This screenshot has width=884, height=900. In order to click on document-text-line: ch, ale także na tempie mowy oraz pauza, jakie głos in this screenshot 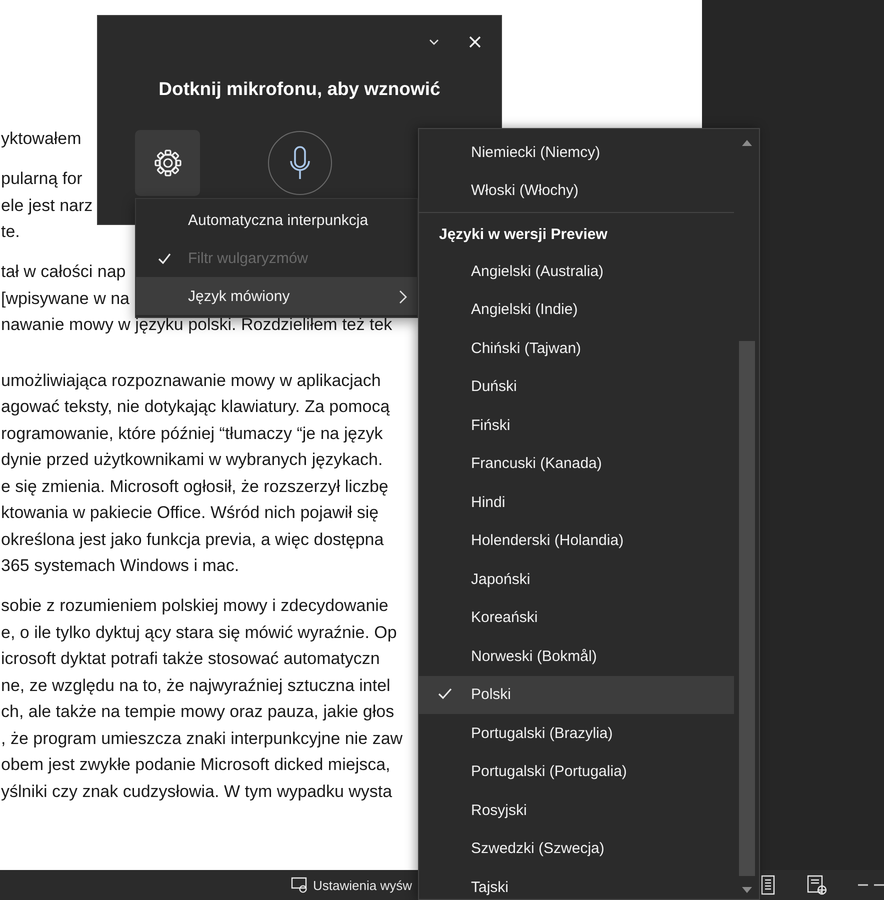, I will do `click(197, 712)`.